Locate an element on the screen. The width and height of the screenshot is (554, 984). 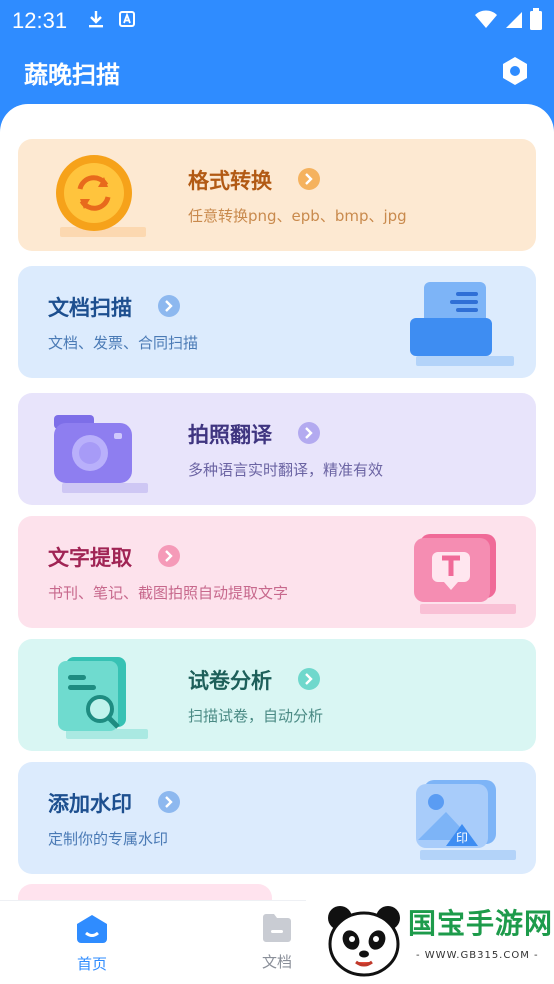
card-document-scan: 文档扫描 文档、发票、合同扫描 is located at coordinates (277, 322).